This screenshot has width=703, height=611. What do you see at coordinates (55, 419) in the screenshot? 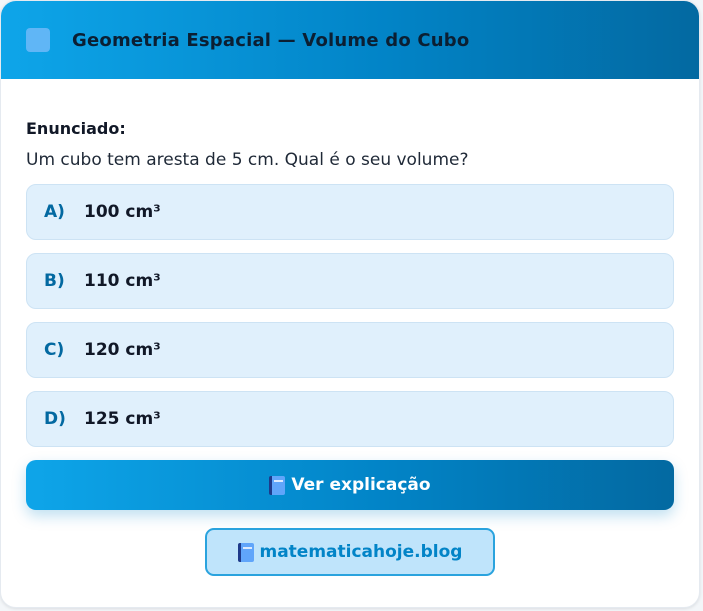
I see `option-letter: D)` at bounding box center [55, 419].